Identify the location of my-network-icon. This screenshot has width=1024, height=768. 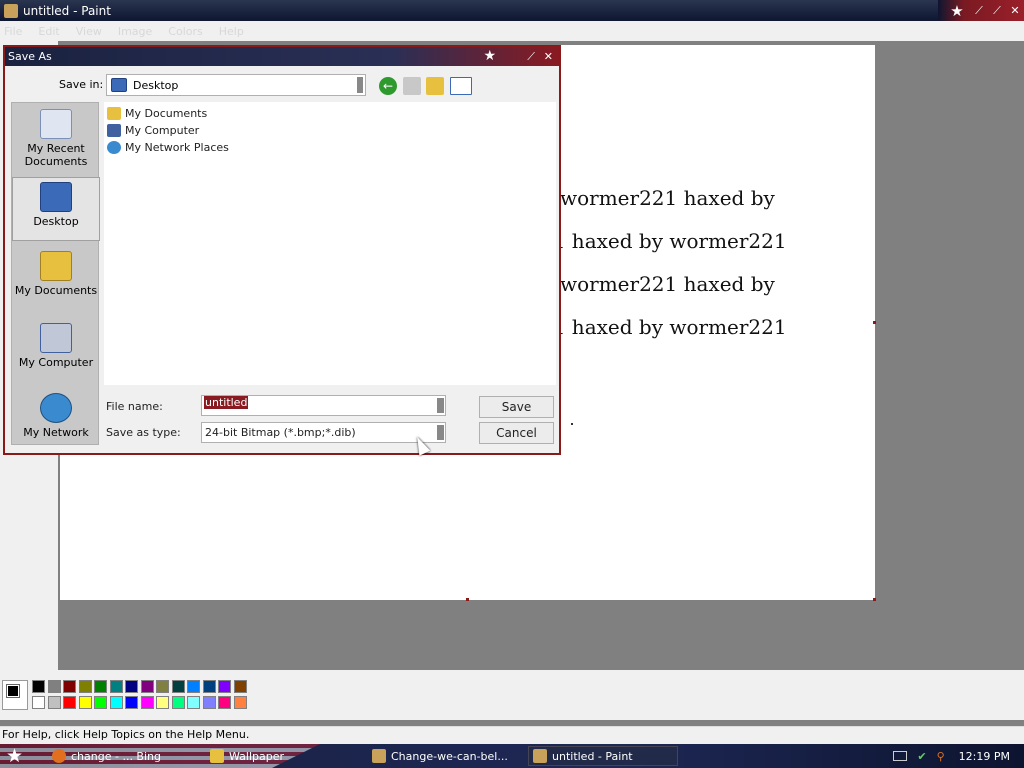
(56, 408).